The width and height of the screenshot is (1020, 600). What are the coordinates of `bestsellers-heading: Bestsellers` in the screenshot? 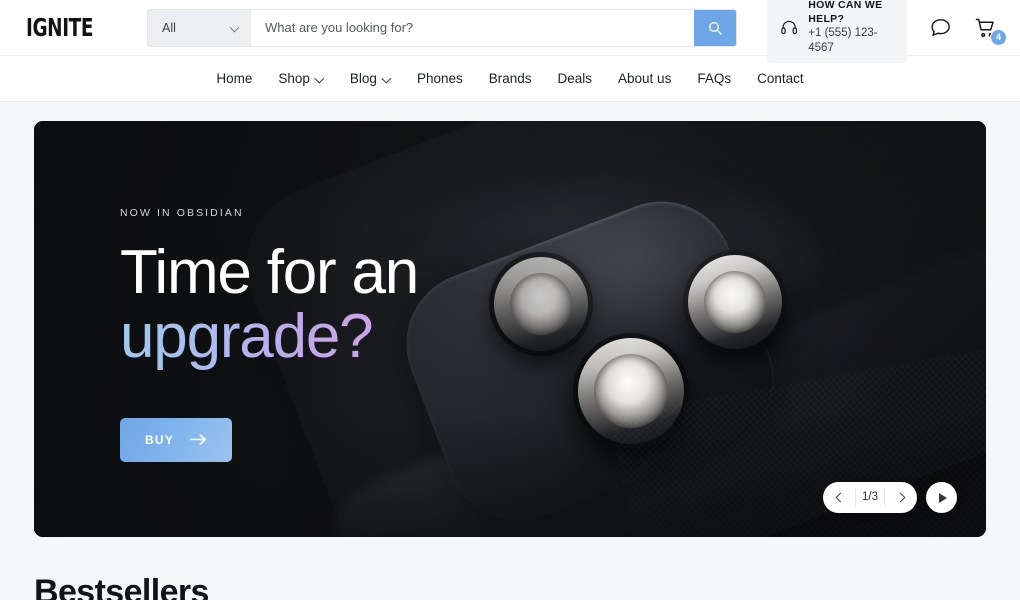 It's located at (121, 586).